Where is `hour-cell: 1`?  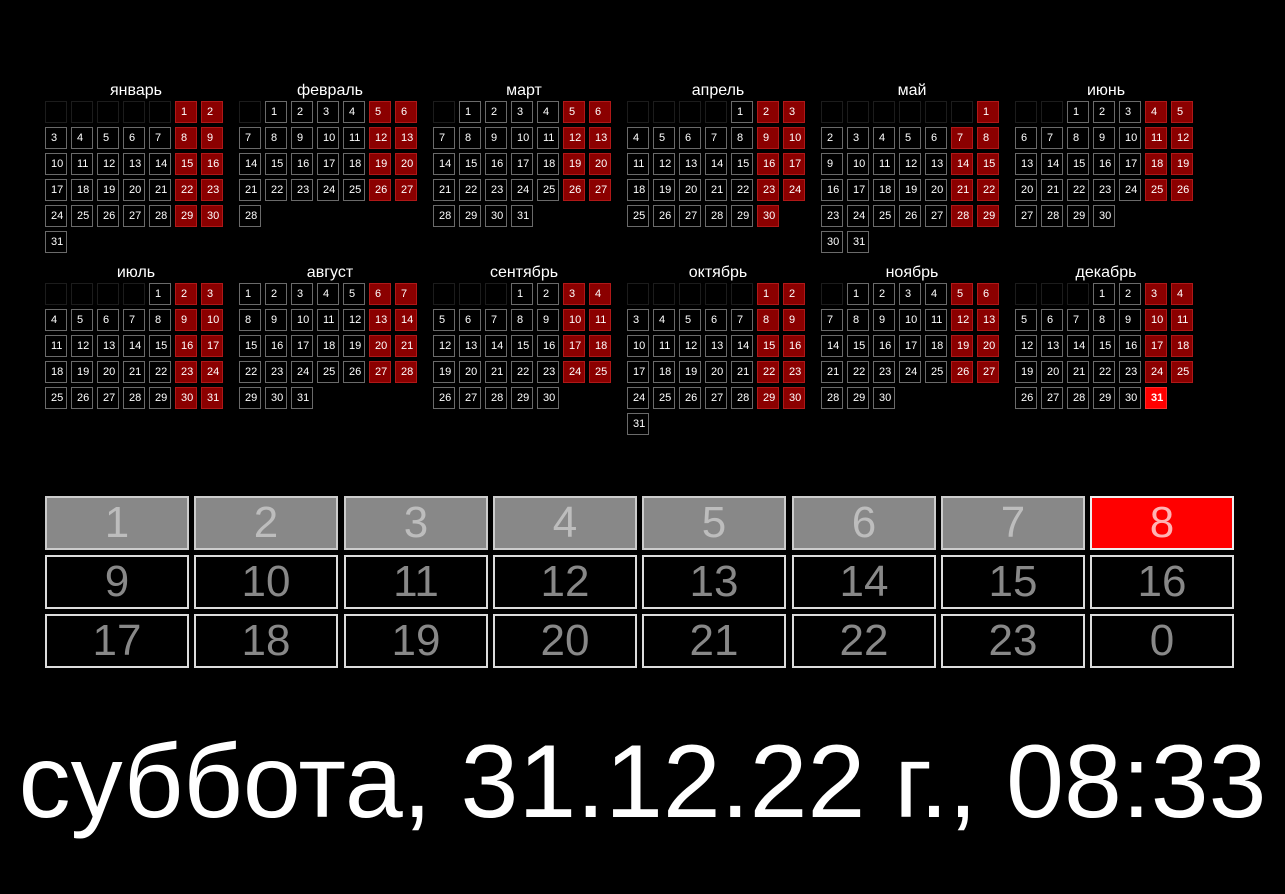
hour-cell: 1 is located at coordinates (117, 523).